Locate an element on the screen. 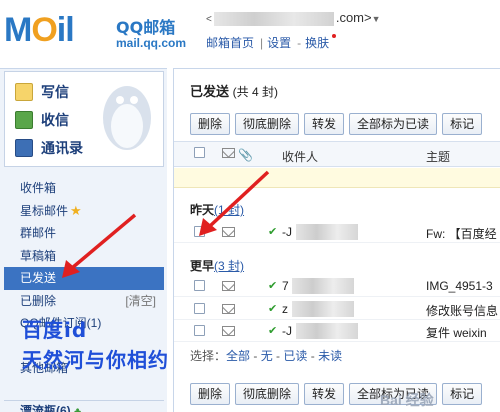 This screenshot has height=412, width=500. mark-all-read-button: 全部标为已读 is located at coordinates (393, 124).